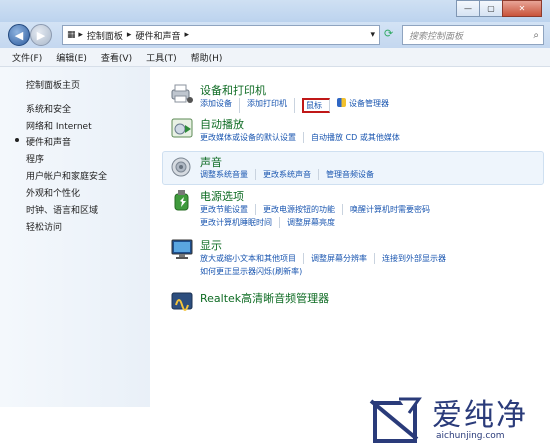 The image size is (550, 446). I want to click on printer-icon, so click(182, 93).